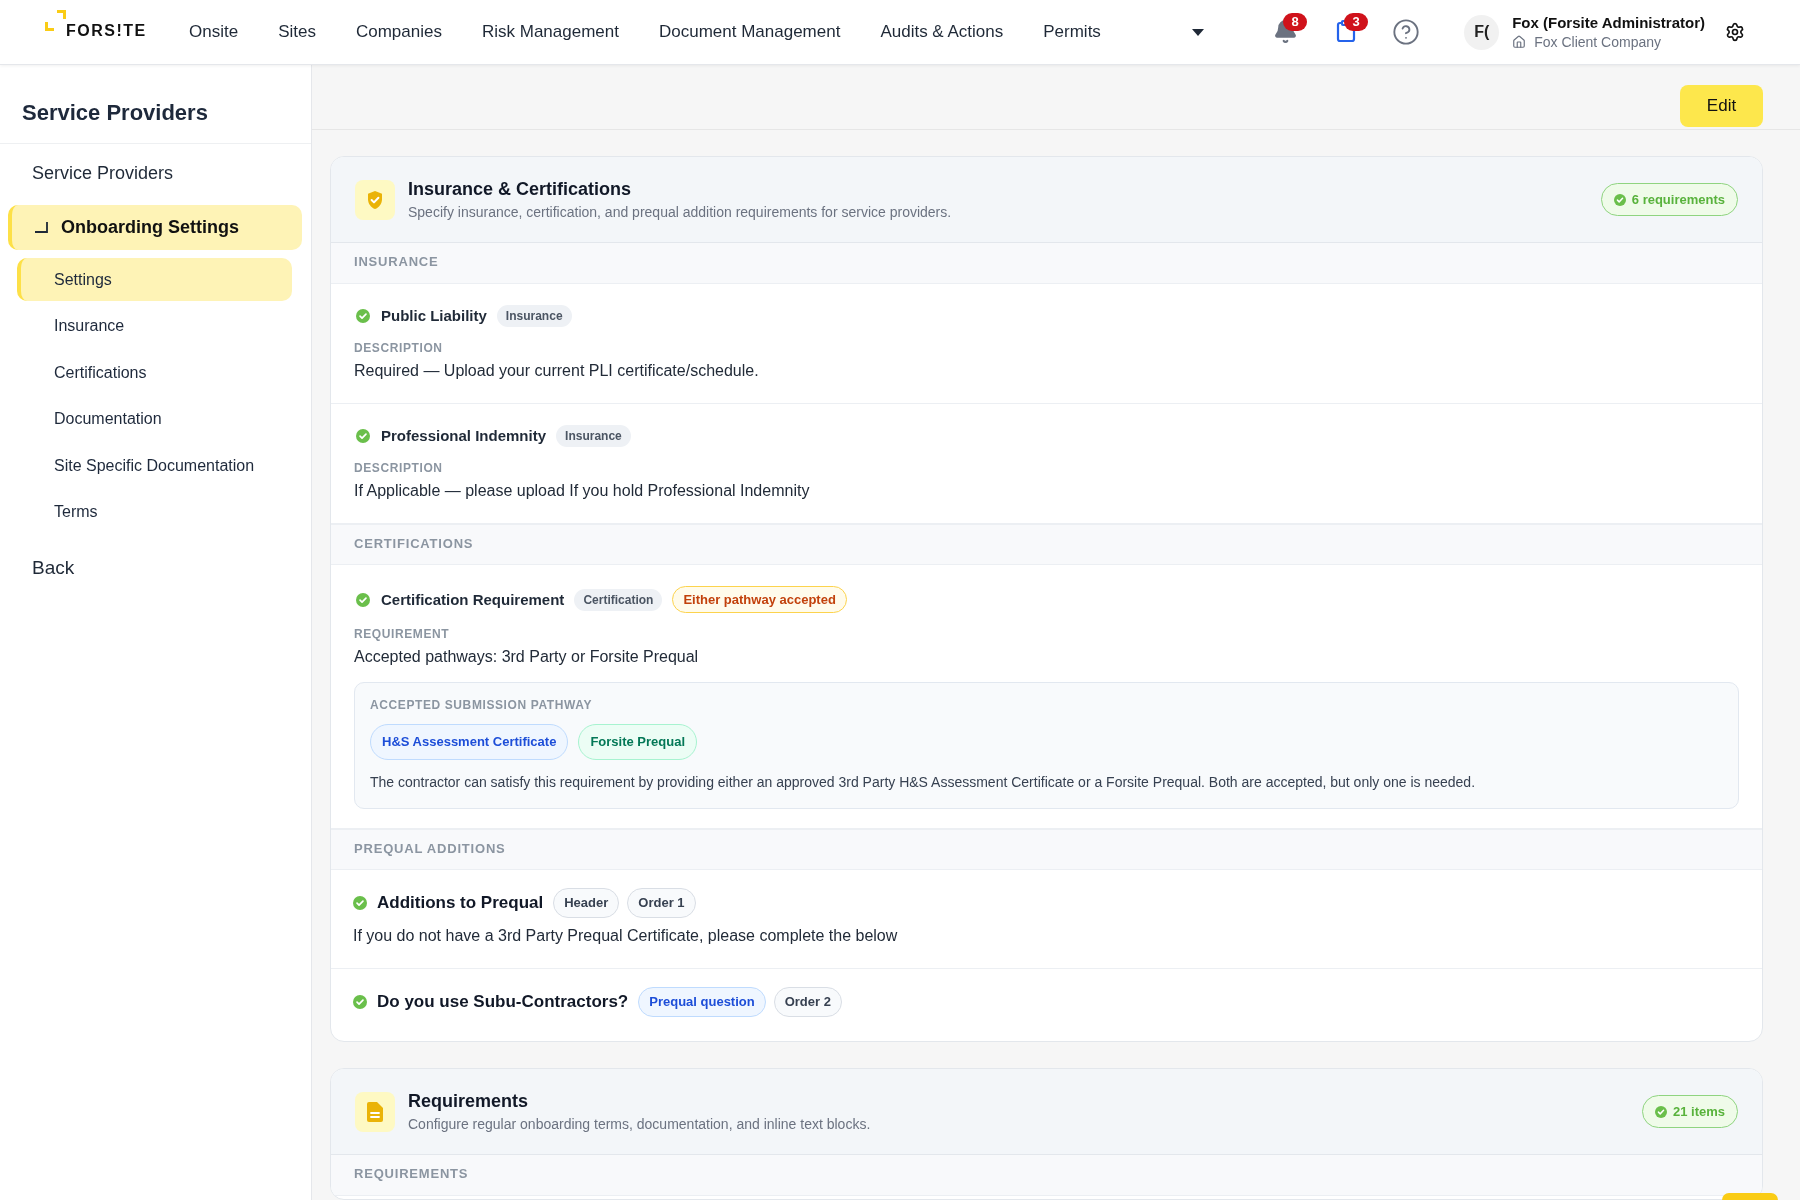  I want to click on settings-icon, so click(1735, 32).